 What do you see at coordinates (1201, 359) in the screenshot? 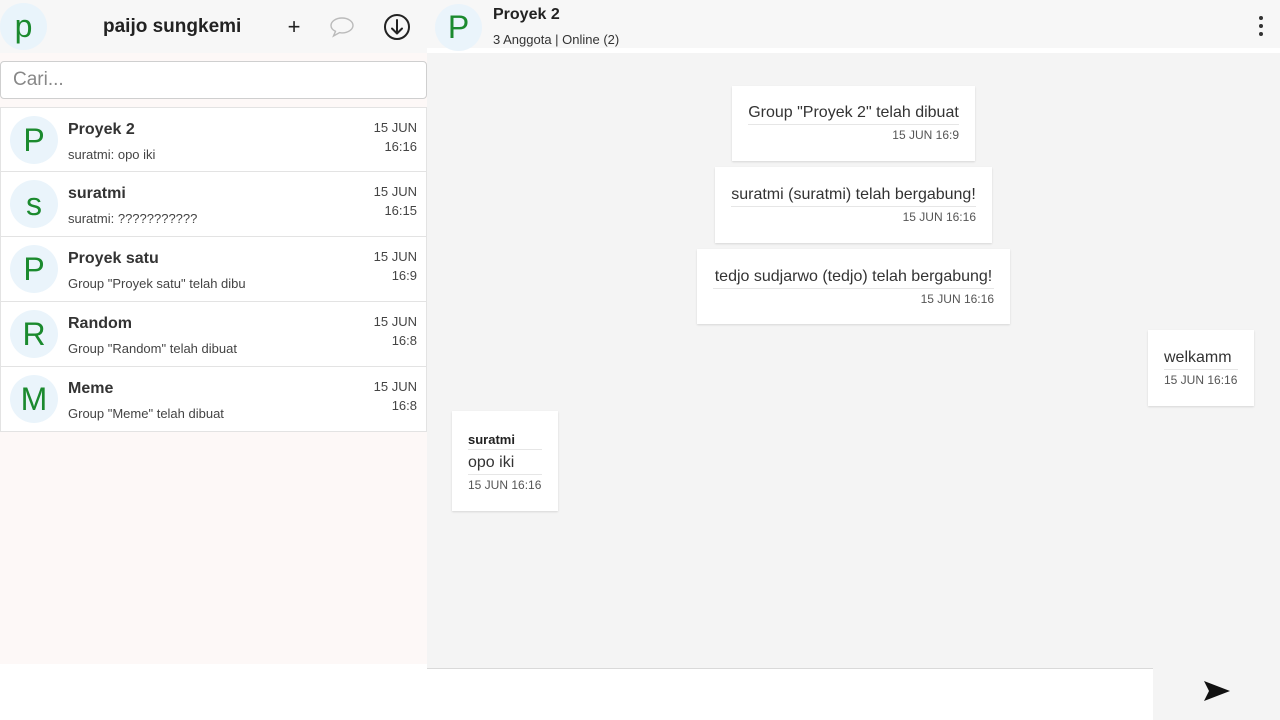
I see `message-text: welkamm` at bounding box center [1201, 359].